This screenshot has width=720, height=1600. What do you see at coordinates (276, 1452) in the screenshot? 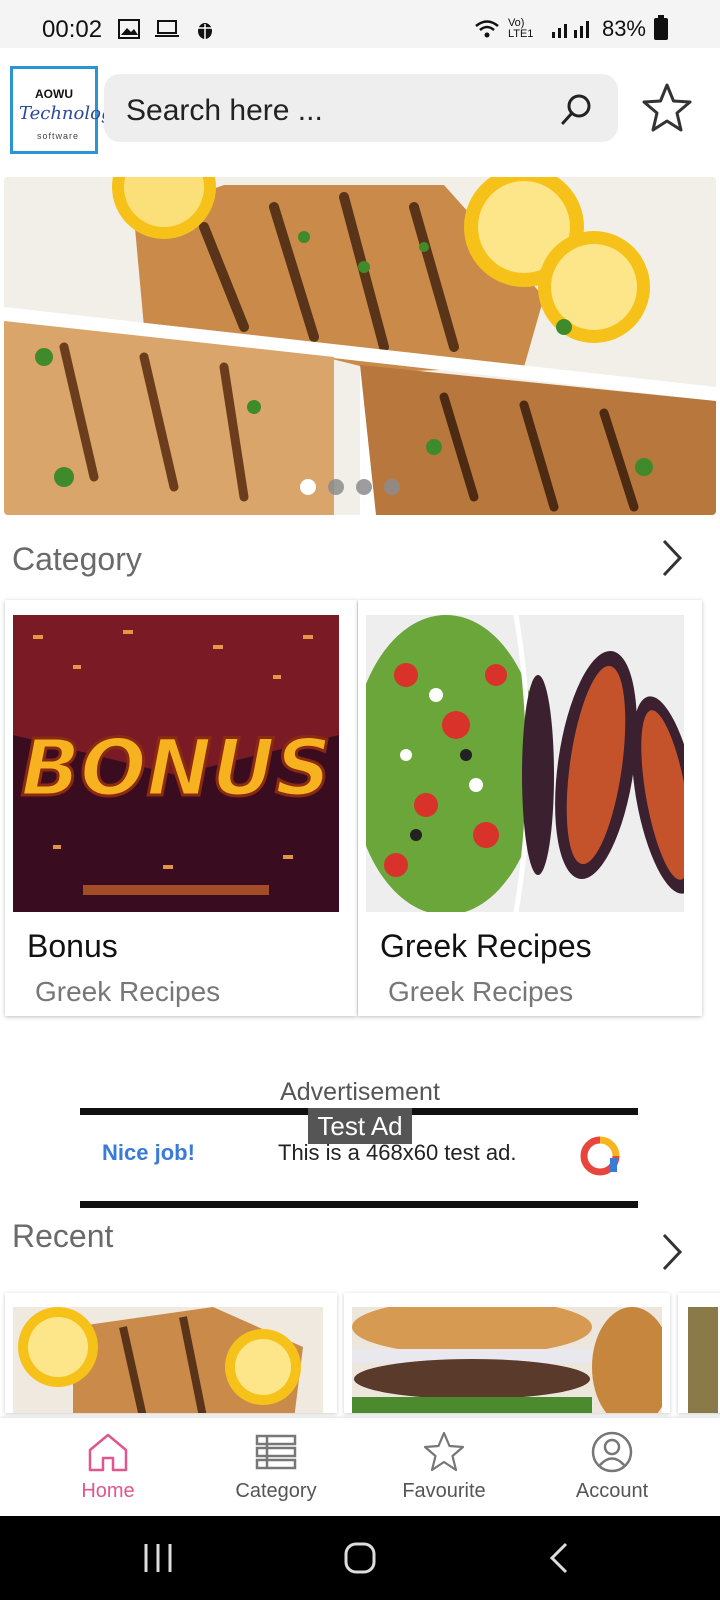
I see `list-icon` at bounding box center [276, 1452].